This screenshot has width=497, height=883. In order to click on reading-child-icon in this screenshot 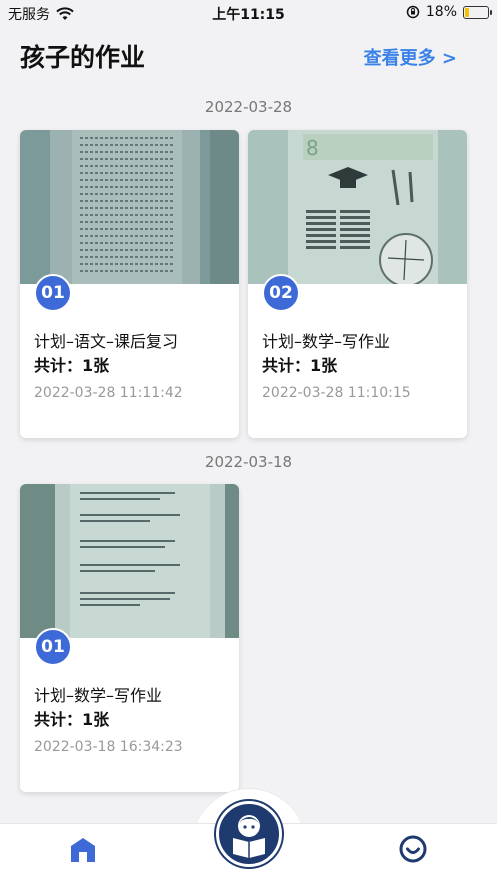, I will do `click(249, 834)`.